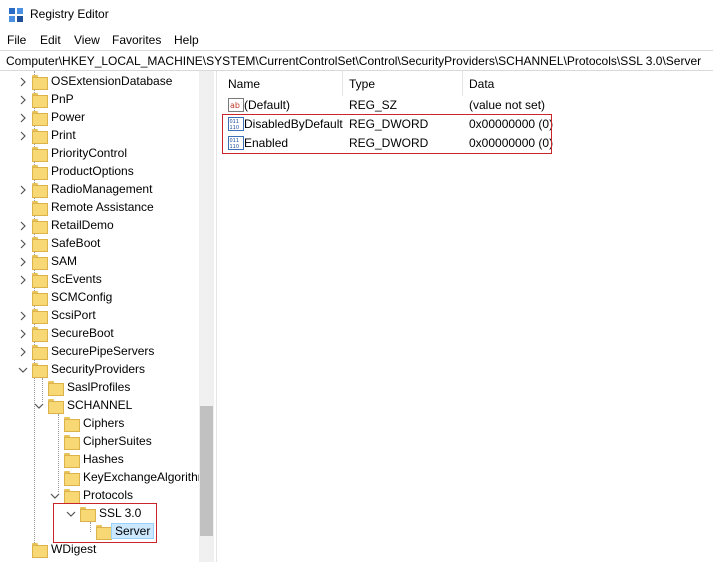 The image size is (713, 562). I want to click on tree-item: PnP, so click(100, 100).